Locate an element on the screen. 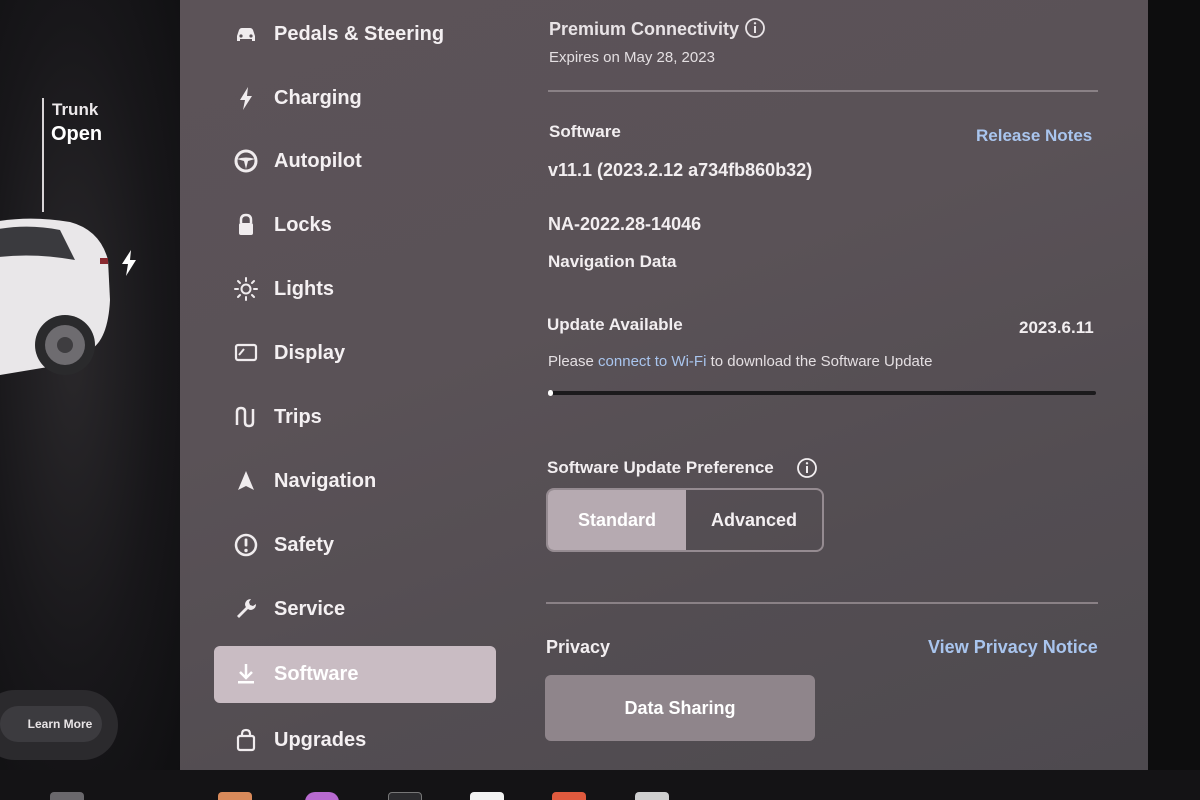 The width and height of the screenshot is (1200, 800). sidebar-item-upgrades: Upgrades is located at coordinates (355, 740).